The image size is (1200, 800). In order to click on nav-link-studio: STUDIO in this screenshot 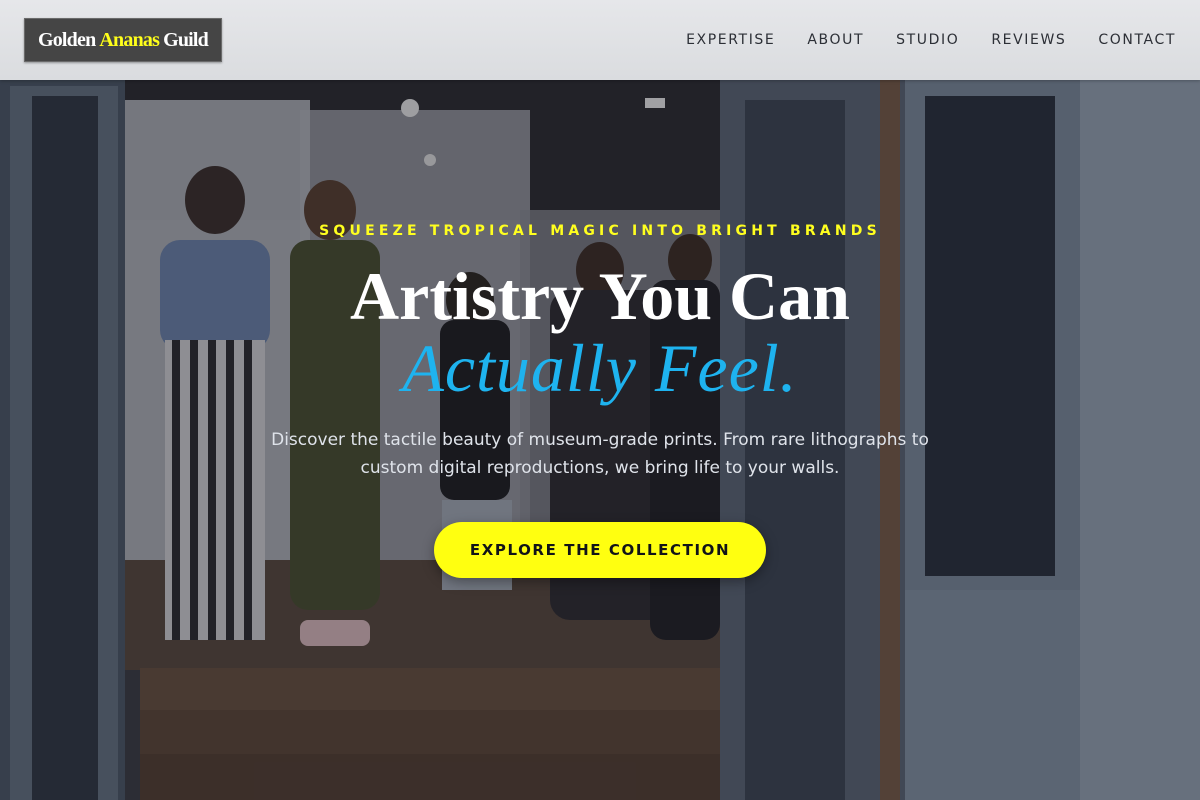, I will do `click(927, 40)`.